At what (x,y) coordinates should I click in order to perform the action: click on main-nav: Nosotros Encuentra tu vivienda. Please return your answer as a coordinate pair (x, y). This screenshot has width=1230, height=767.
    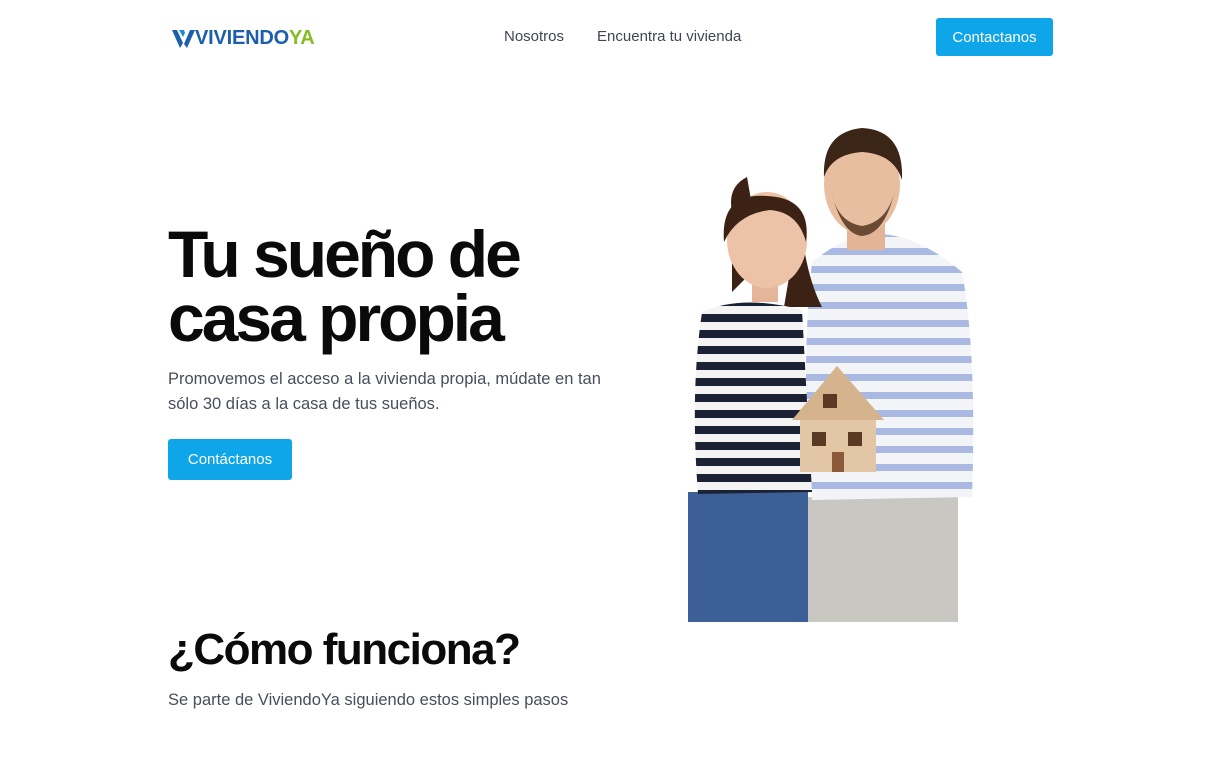
    Looking at the image, I should click on (622, 37).